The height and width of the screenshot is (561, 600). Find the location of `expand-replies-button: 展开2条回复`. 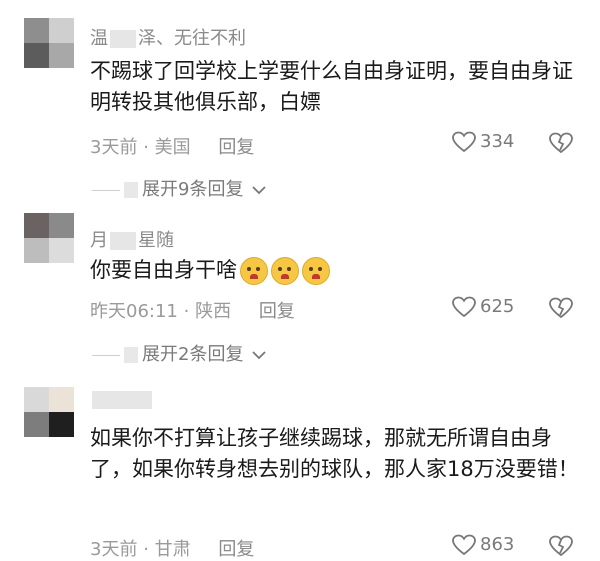

expand-replies-button: 展开2条回复 is located at coordinates (179, 353).